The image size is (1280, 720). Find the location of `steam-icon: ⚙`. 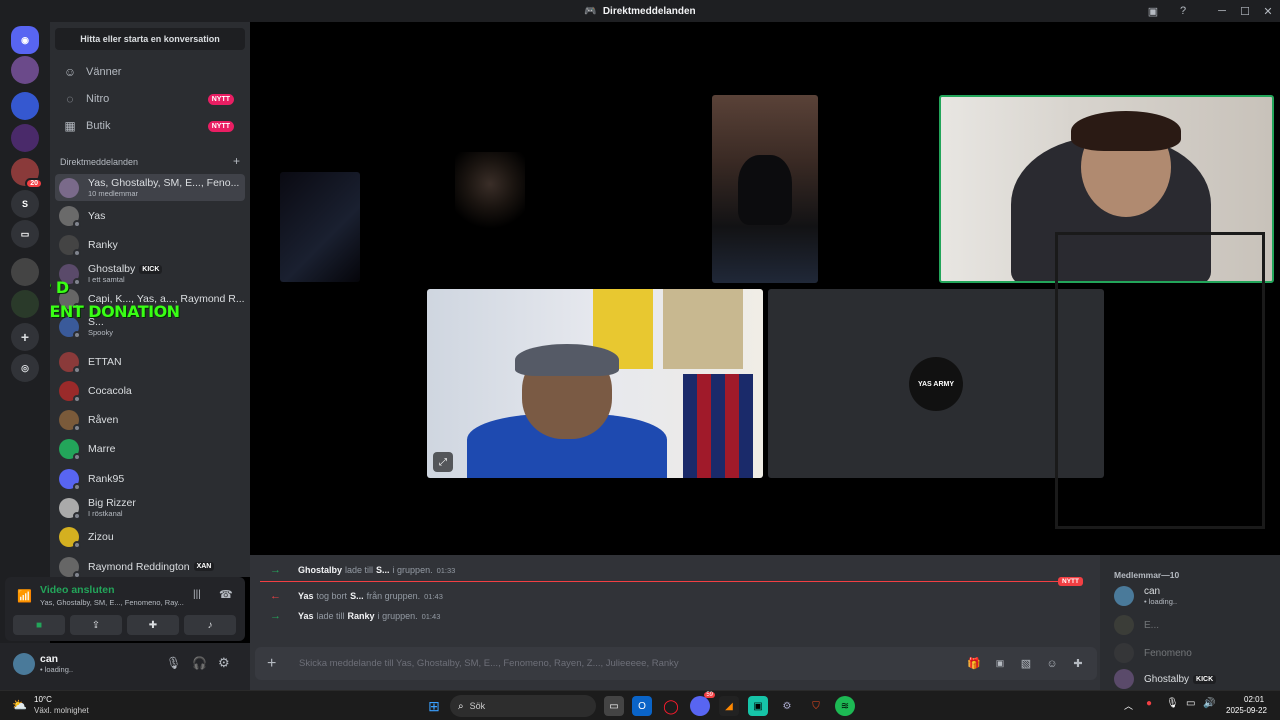

steam-icon: ⚙ is located at coordinates (787, 706).